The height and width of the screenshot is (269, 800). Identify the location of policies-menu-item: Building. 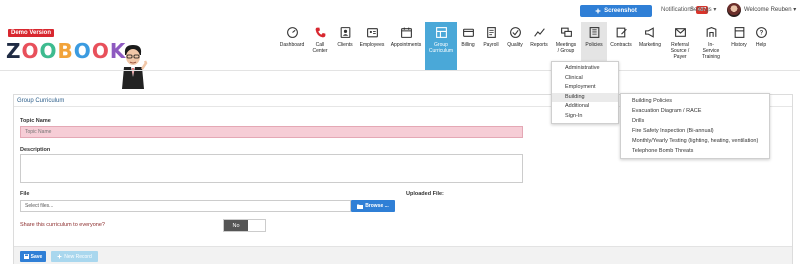
(585, 97).